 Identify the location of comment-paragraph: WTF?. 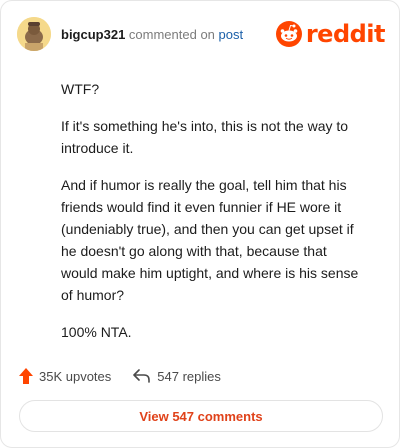
(80, 89).